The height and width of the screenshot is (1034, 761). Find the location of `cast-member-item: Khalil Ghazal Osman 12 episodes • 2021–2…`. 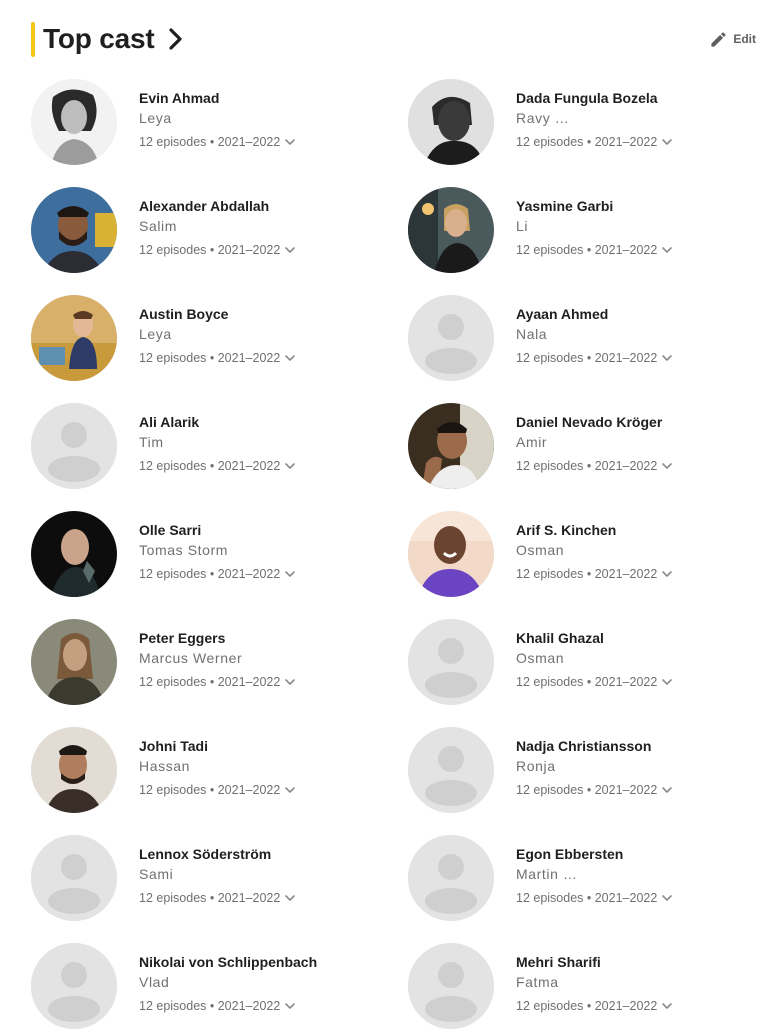

cast-member-item: Khalil Ghazal Osman 12 episodes • 2021–2… is located at coordinates (583, 664).